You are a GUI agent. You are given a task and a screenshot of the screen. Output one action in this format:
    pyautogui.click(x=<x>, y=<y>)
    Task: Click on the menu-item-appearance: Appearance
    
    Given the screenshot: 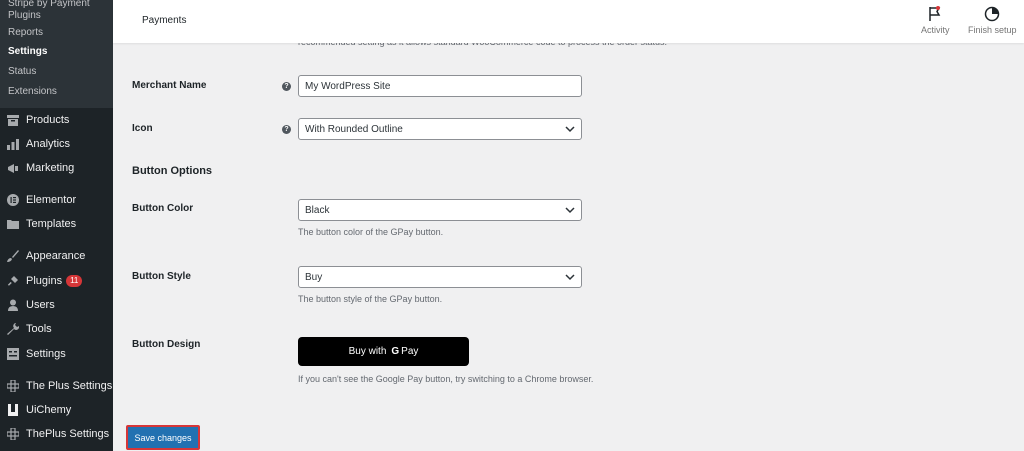 What is the action you would take?
    pyautogui.click(x=56, y=256)
    